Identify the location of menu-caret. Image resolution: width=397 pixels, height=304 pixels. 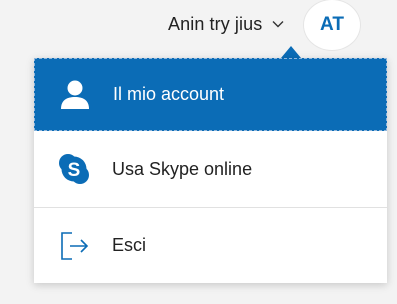
(291, 52).